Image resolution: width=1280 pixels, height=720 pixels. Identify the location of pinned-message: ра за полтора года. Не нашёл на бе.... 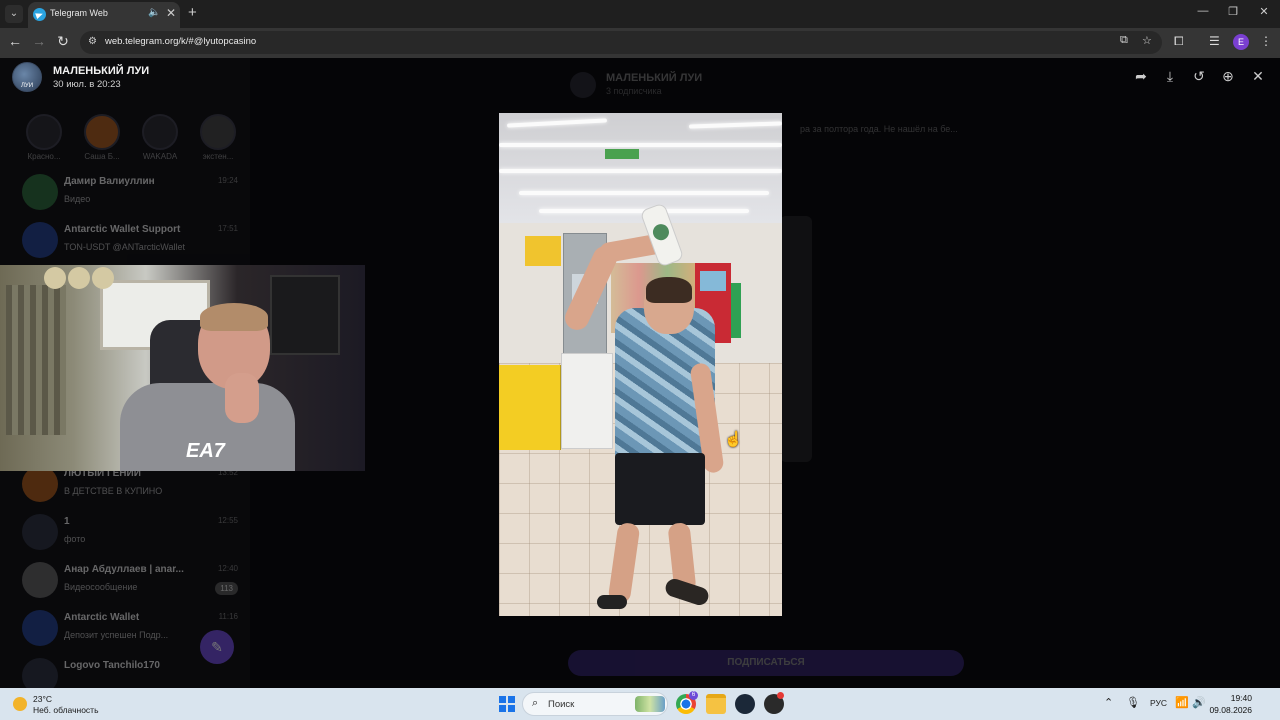
(879, 129).